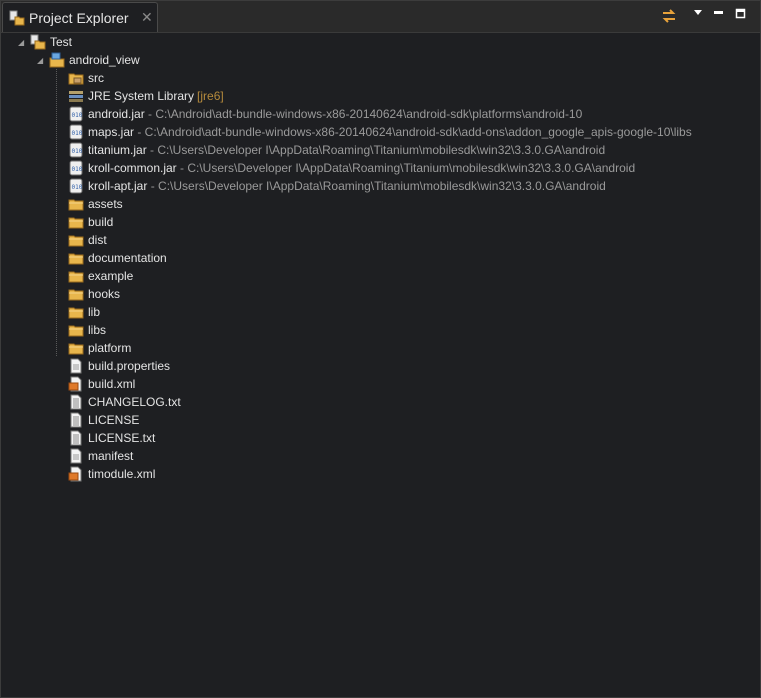 The height and width of the screenshot is (698, 761). Describe the element at coordinates (104, 60) in the screenshot. I see `tree-node-label: android_view` at that location.